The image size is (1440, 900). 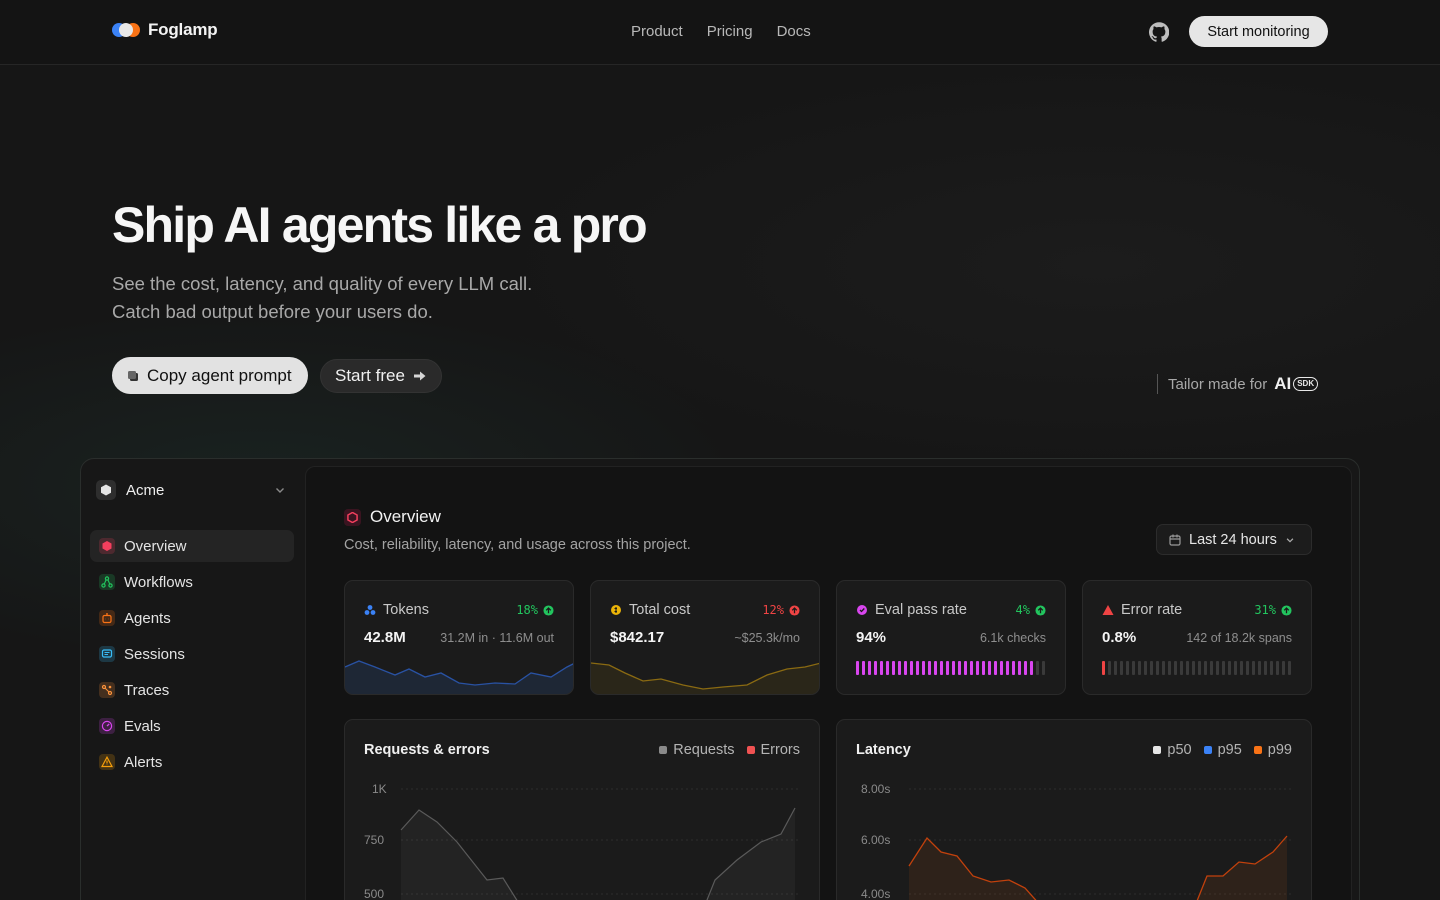 What do you see at coordinates (1239, 638) in the screenshot?
I see `stat-meta: 142 of 18.2k spans` at bounding box center [1239, 638].